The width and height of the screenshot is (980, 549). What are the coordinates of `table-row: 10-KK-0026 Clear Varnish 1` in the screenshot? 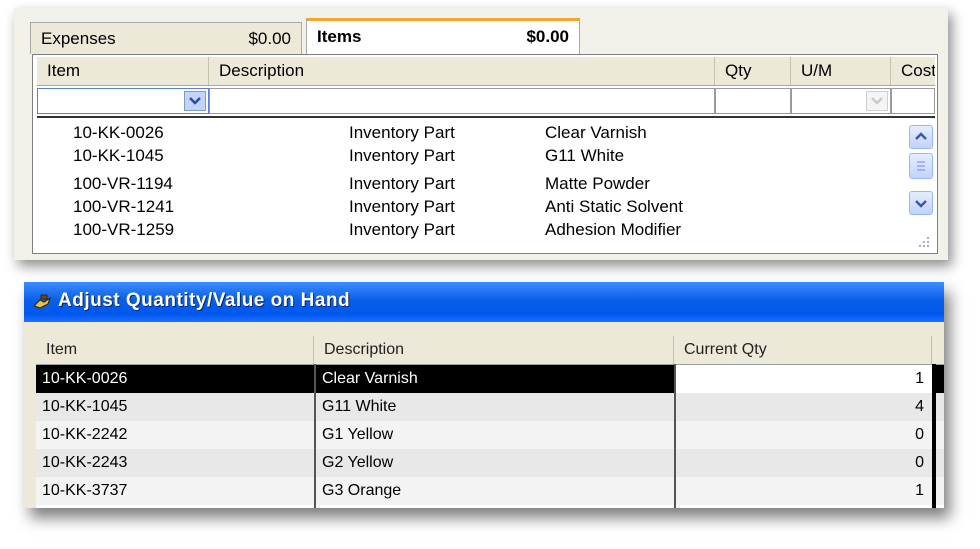 It's located at (490, 379).